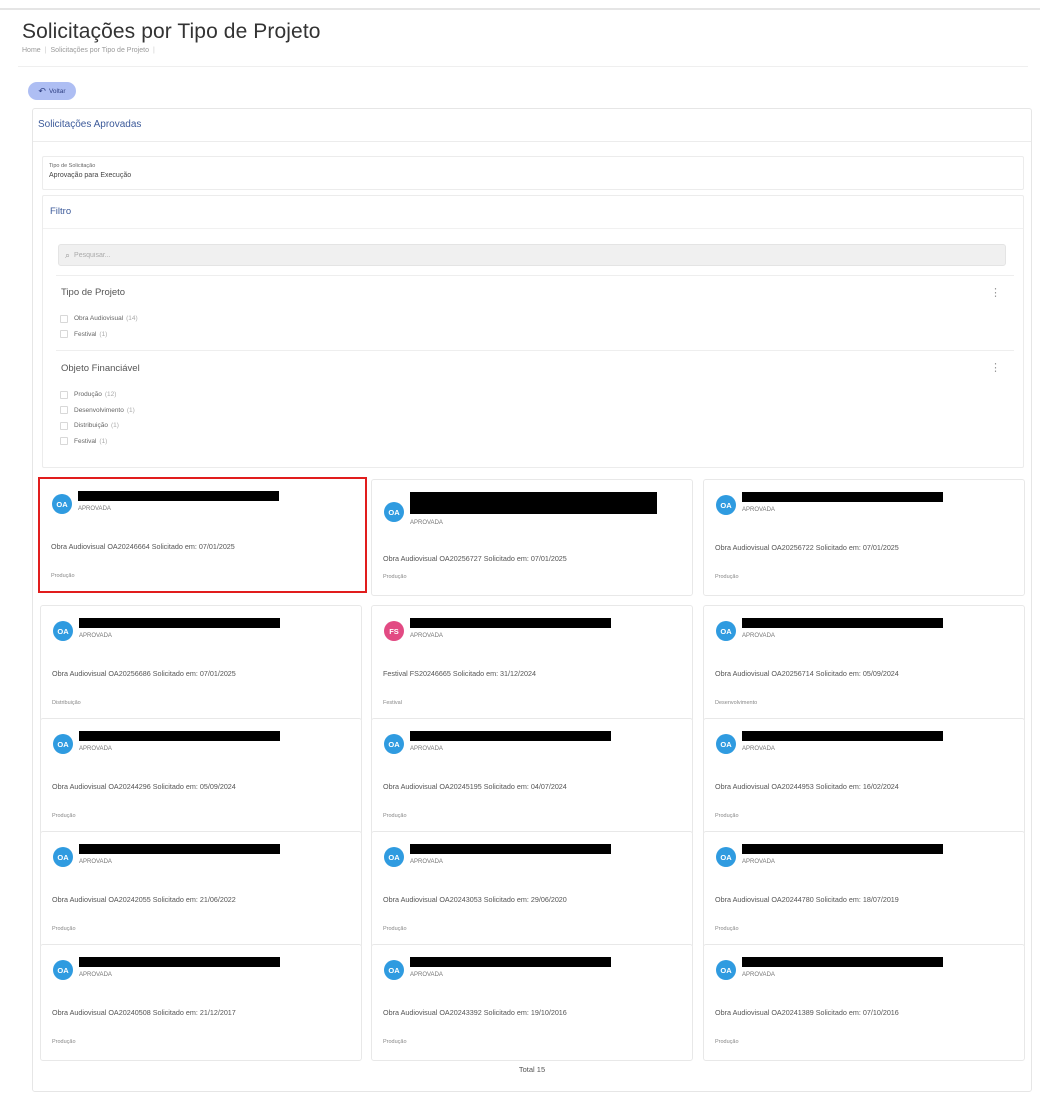 The height and width of the screenshot is (1093, 1040). What do you see at coordinates (90, 175) in the screenshot?
I see `request-type-value: Aprovação para Execução` at bounding box center [90, 175].